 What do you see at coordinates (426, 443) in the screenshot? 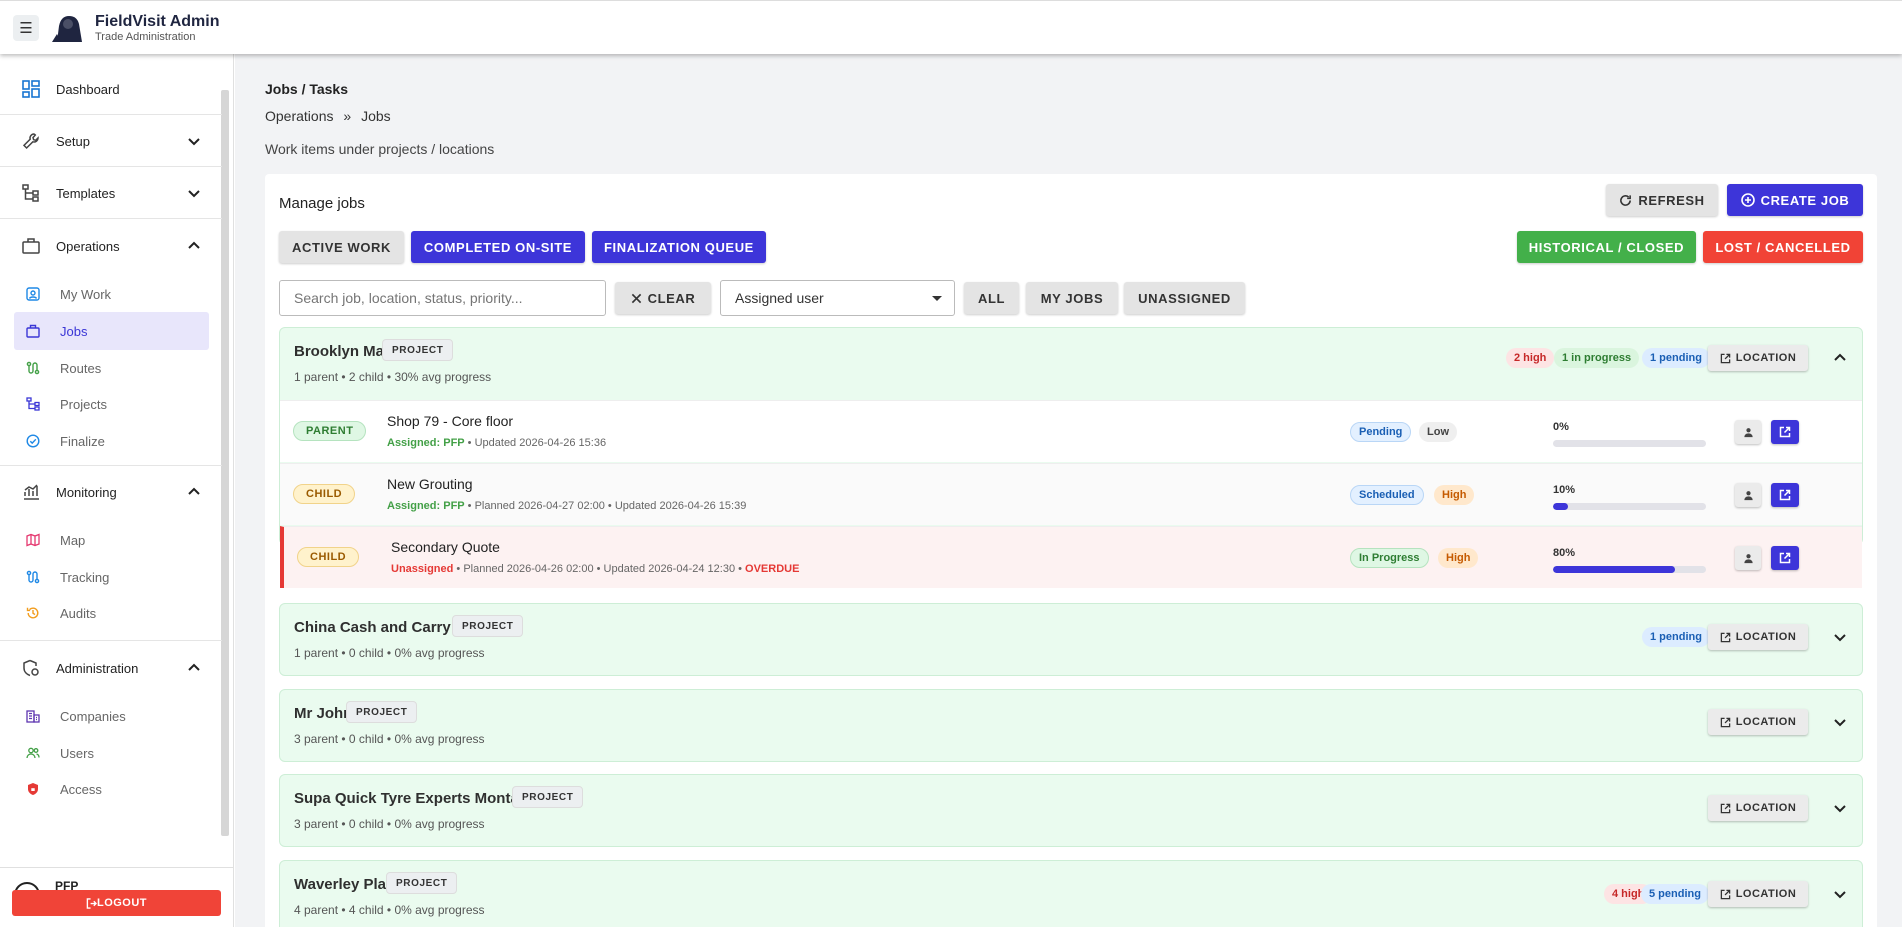
I see `job-assignee: Assigned: PFP` at bounding box center [426, 443].